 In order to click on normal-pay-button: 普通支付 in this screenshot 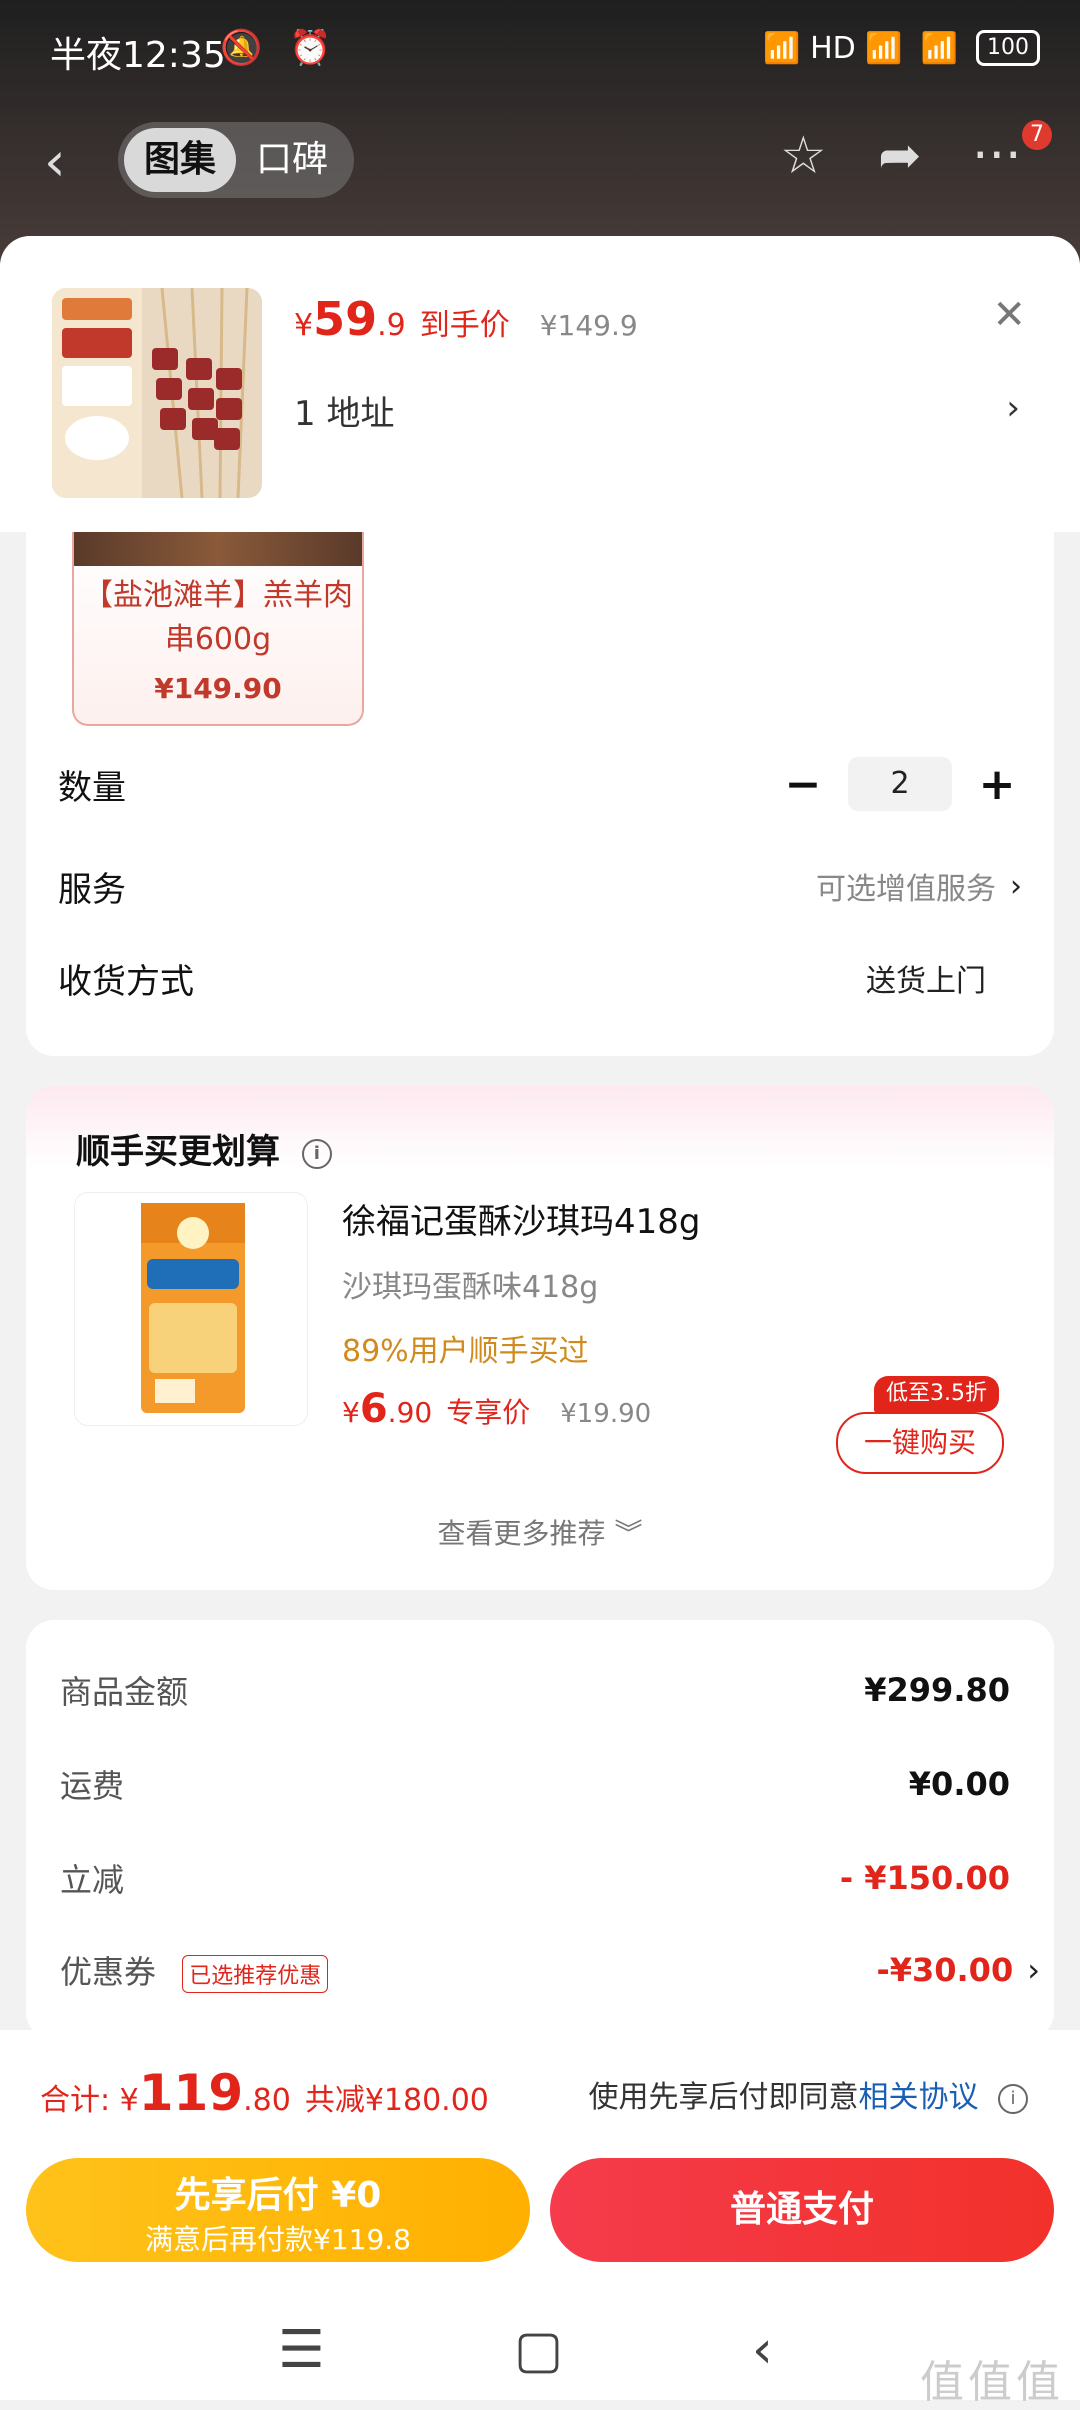, I will do `click(802, 2210)`.